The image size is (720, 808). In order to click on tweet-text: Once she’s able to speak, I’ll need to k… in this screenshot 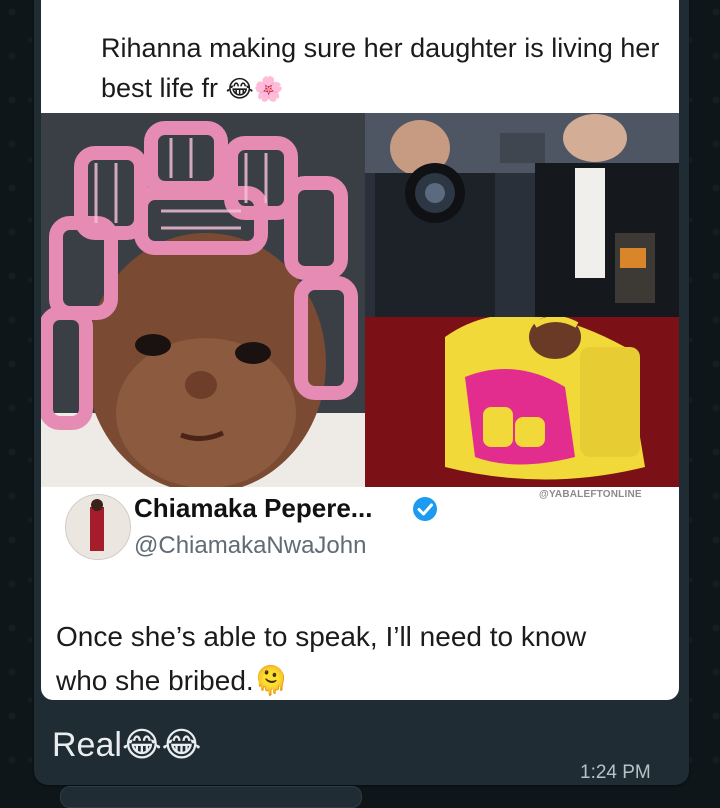, I will do `click(326, 659)`.